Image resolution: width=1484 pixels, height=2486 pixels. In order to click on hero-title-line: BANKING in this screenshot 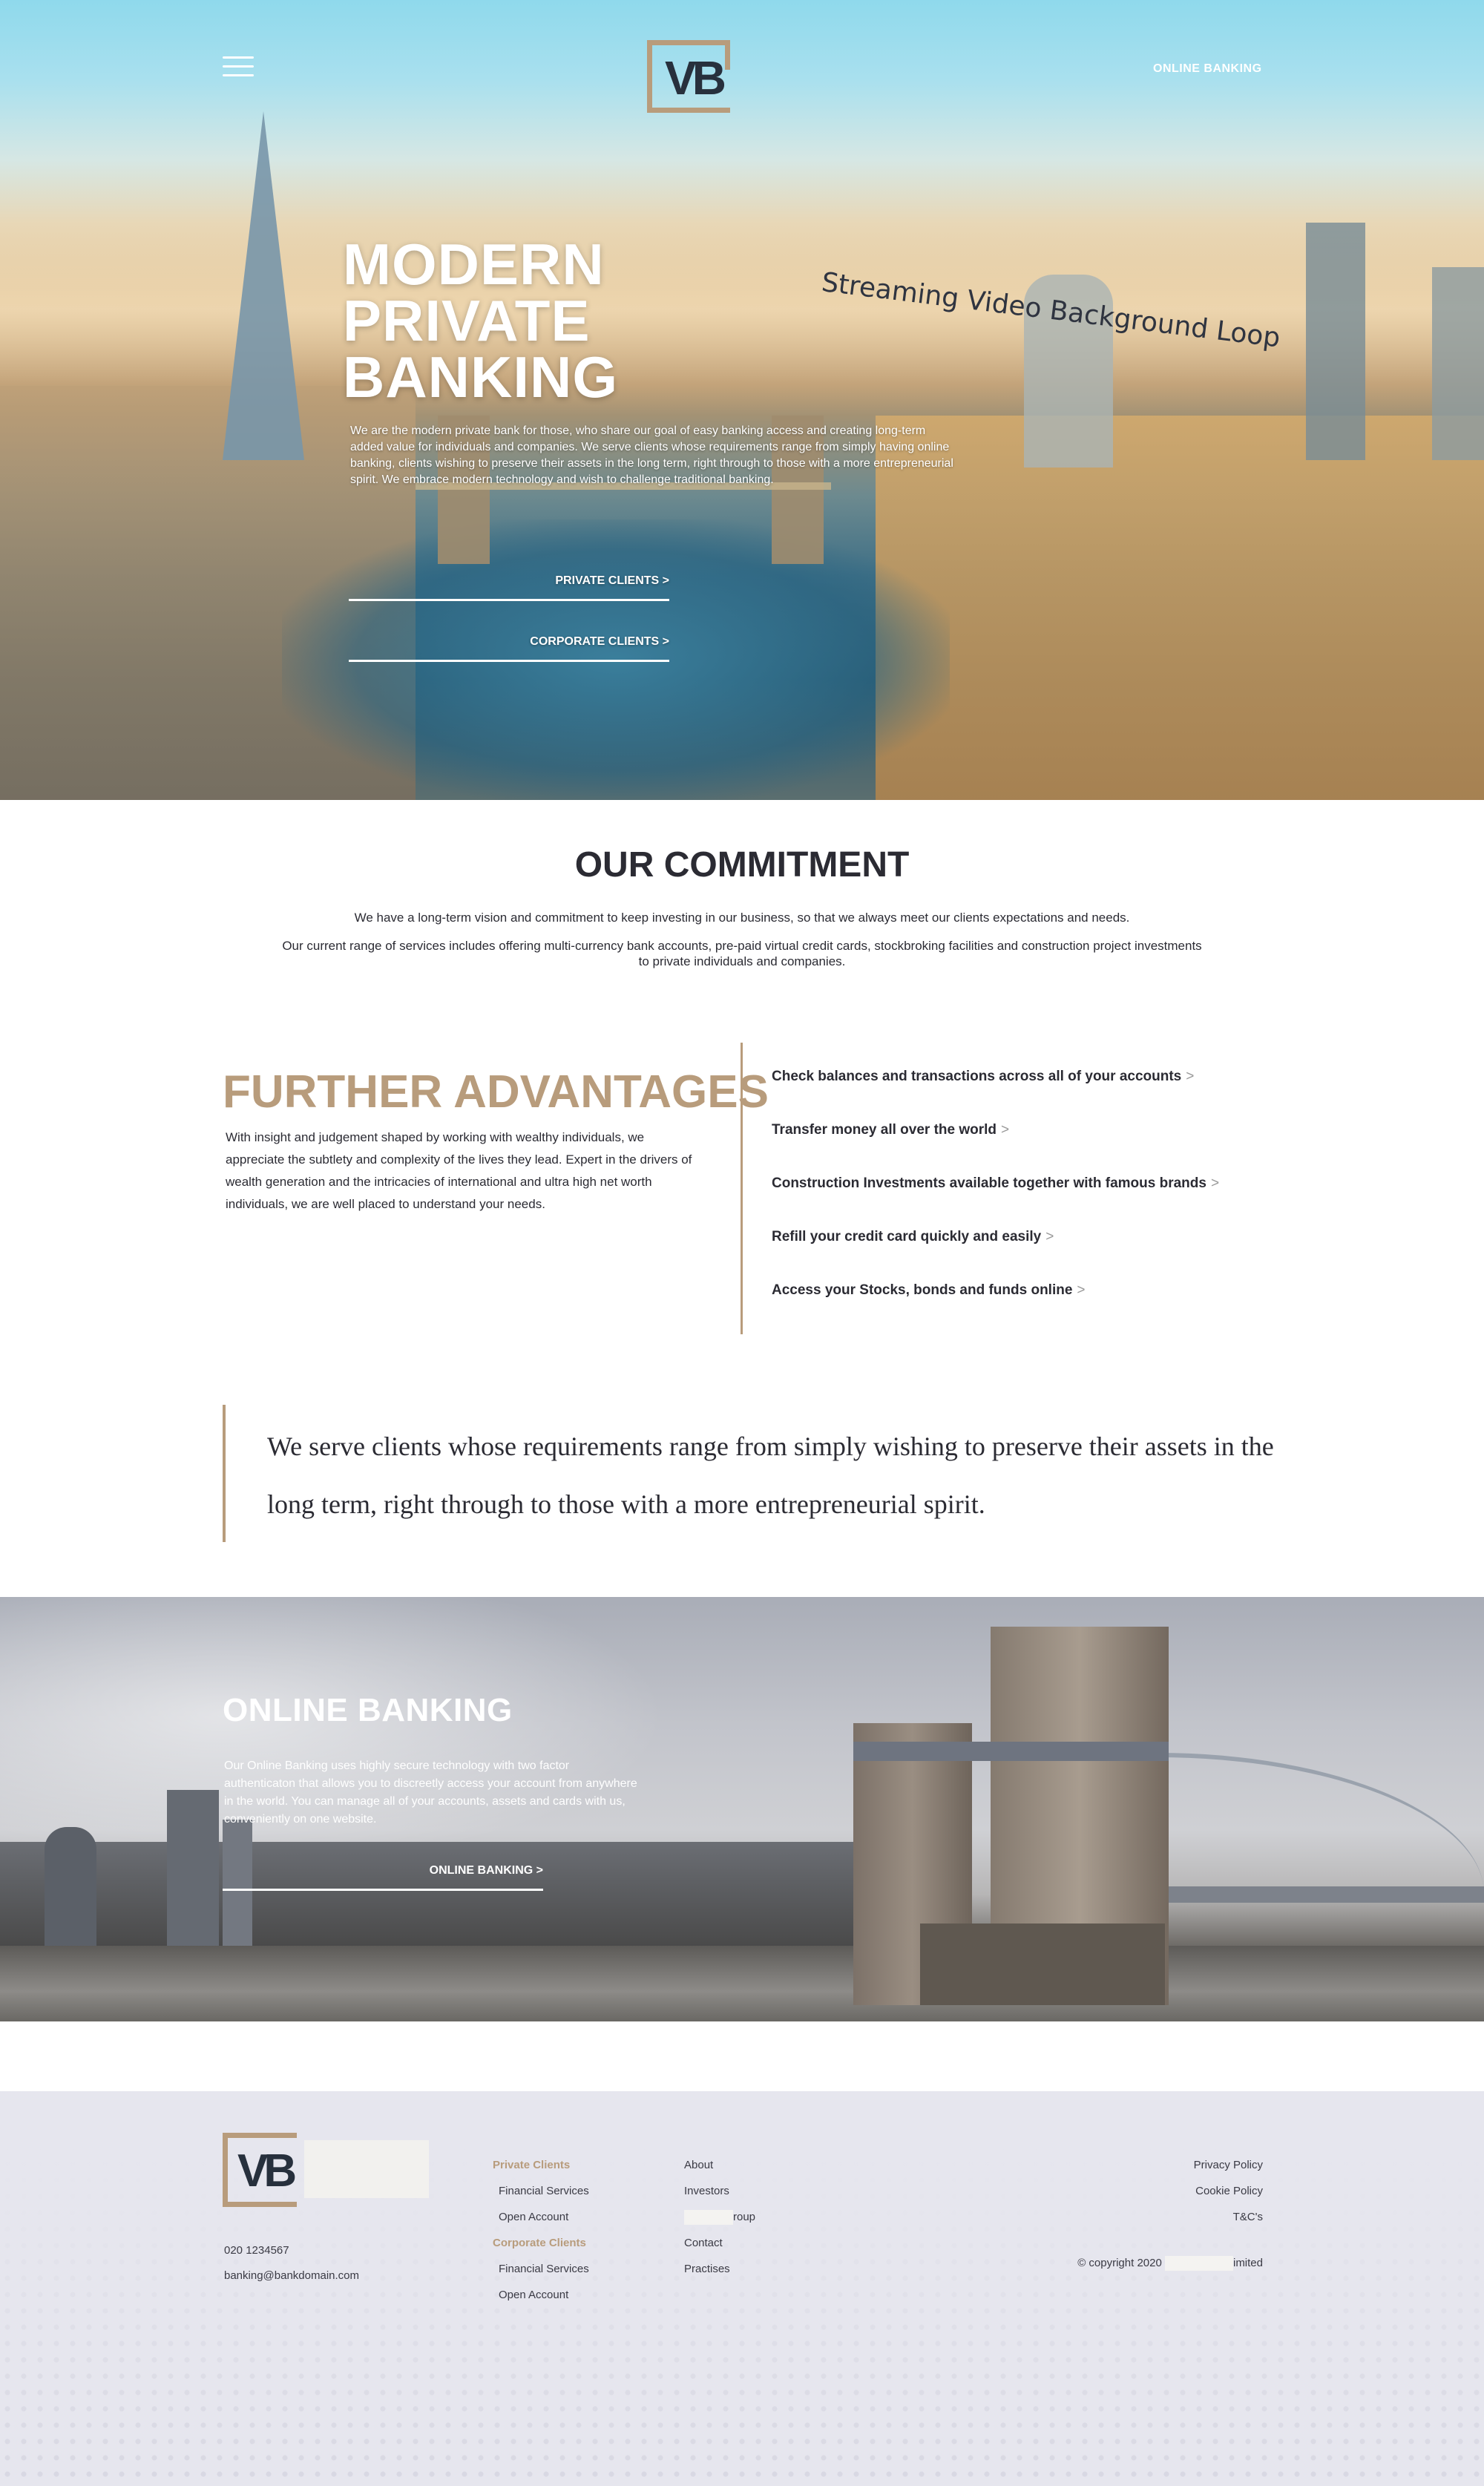, I will do `click(480, 377)`.